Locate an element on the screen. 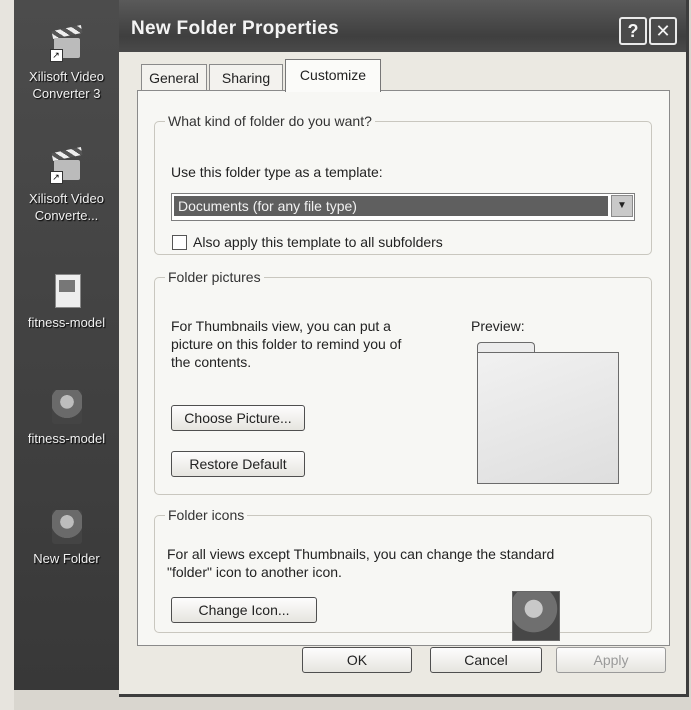 The image size is (691, 710). help-button: ? is located at coordinates (633, 31).